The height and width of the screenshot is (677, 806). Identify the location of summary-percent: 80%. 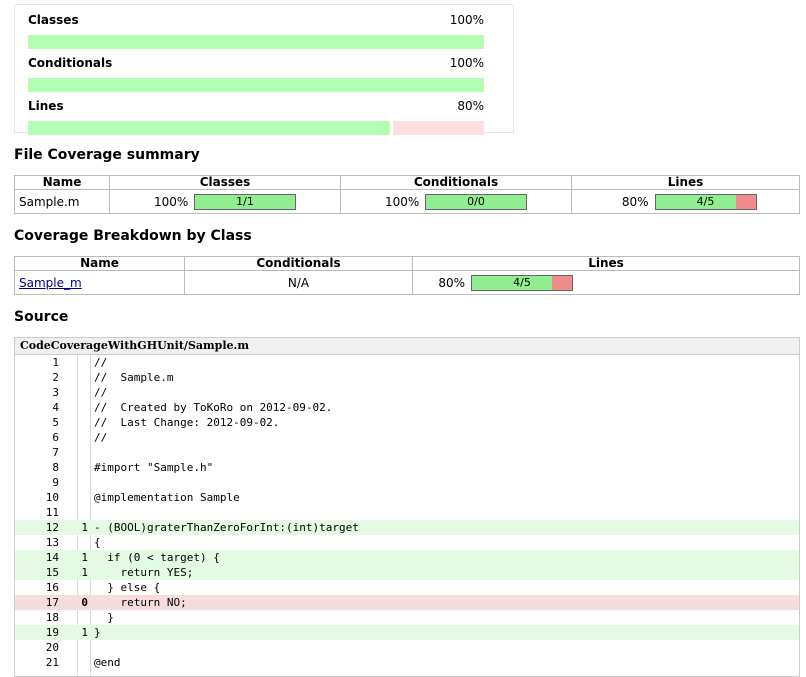
(470, 106).